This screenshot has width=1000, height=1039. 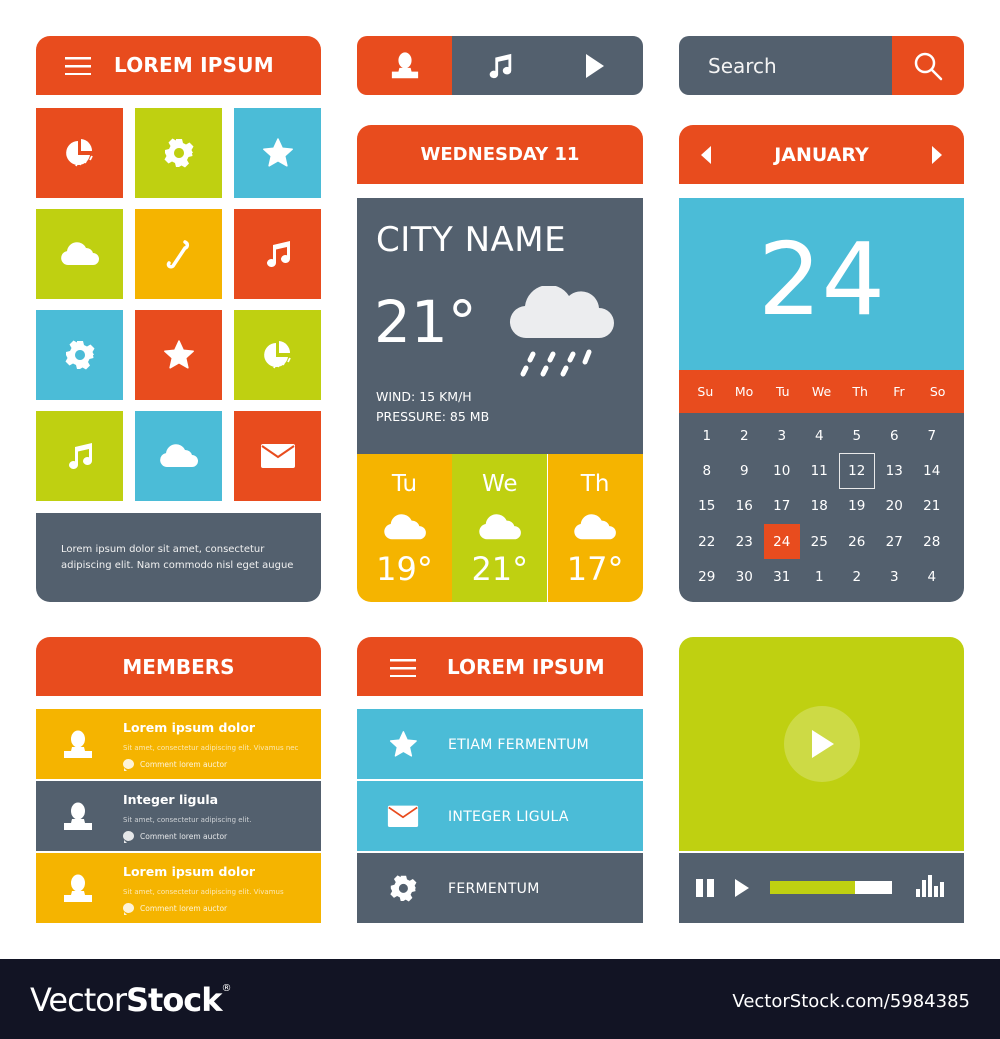 What do you see at coordinates (500, 888) in the screenshot?
I see `nav-menu-item: FERMENTUM` at bounding box center [500, 888].